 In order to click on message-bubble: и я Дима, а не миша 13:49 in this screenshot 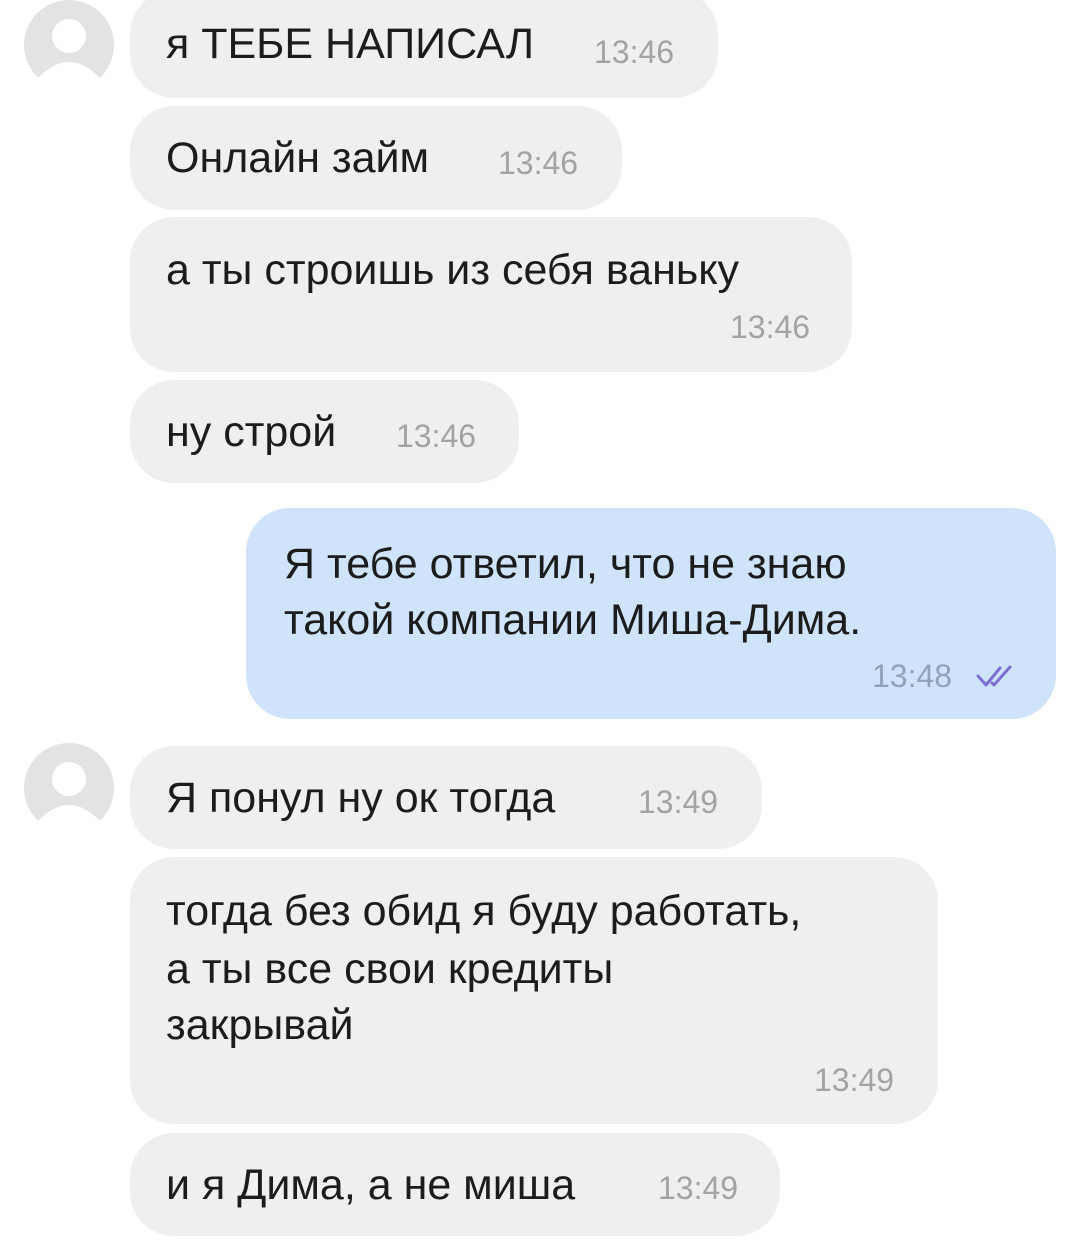, I will do `click(455, 1184)`.